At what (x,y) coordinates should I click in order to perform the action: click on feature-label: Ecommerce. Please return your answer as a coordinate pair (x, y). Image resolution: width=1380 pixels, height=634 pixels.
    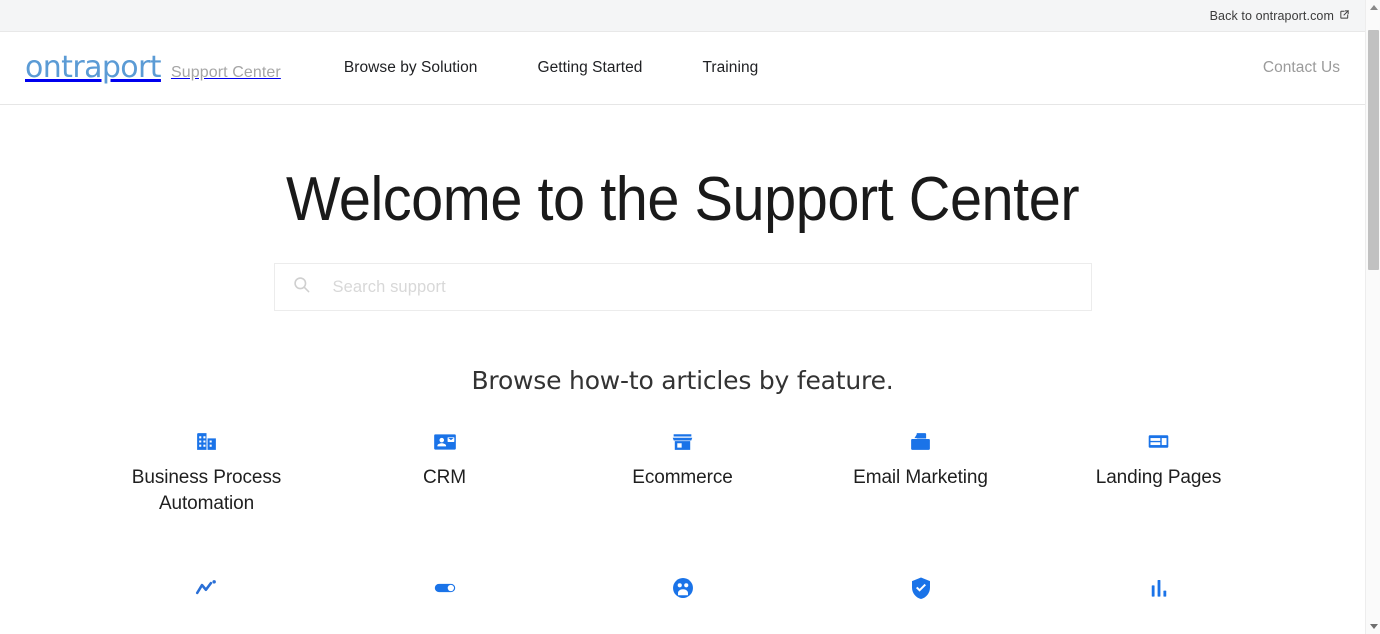
    Looking at the image, I should click on (682, 477).